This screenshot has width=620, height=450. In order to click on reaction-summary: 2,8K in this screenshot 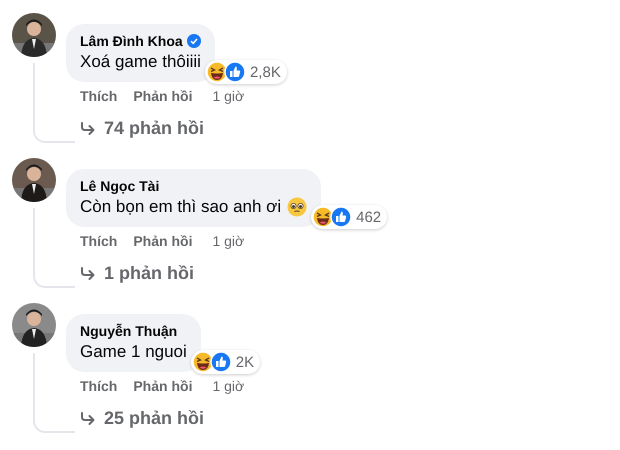, I will do `click(245, 72)`.